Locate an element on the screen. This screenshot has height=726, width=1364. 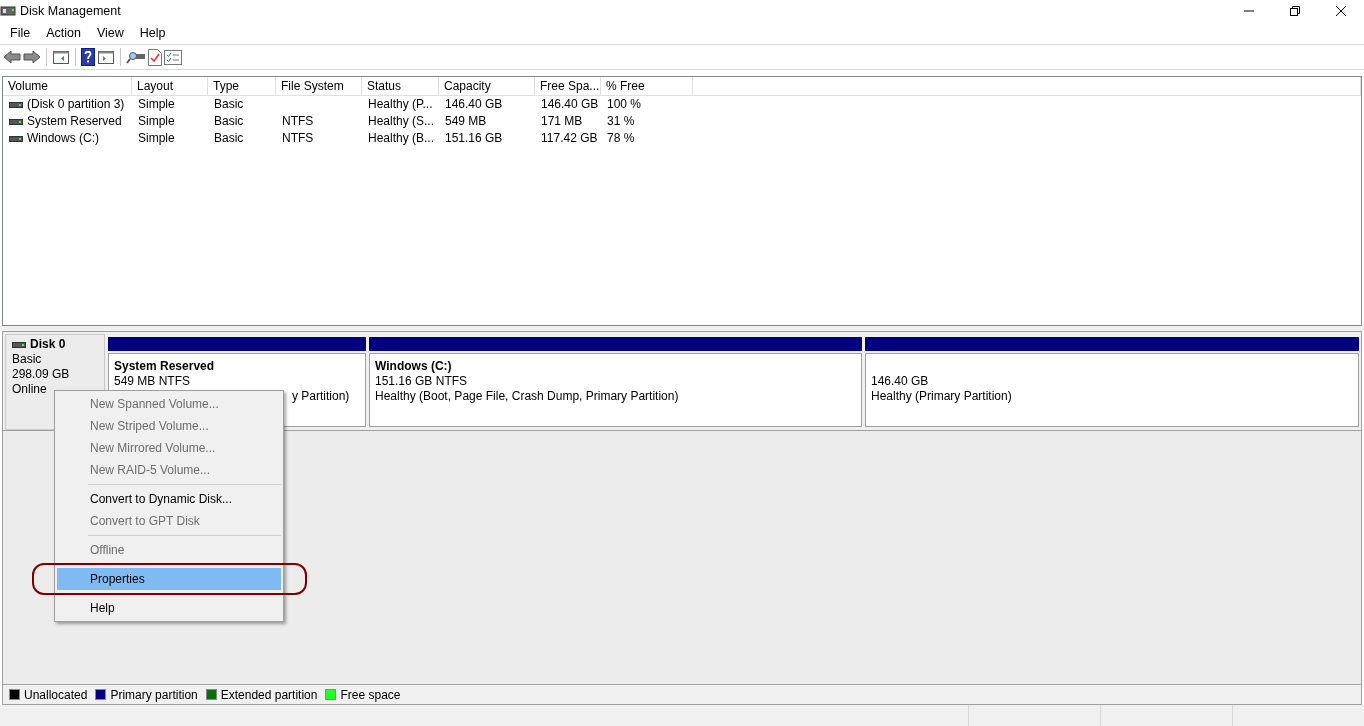
table-cell: 171 MB is located at coordinates (562, 121).